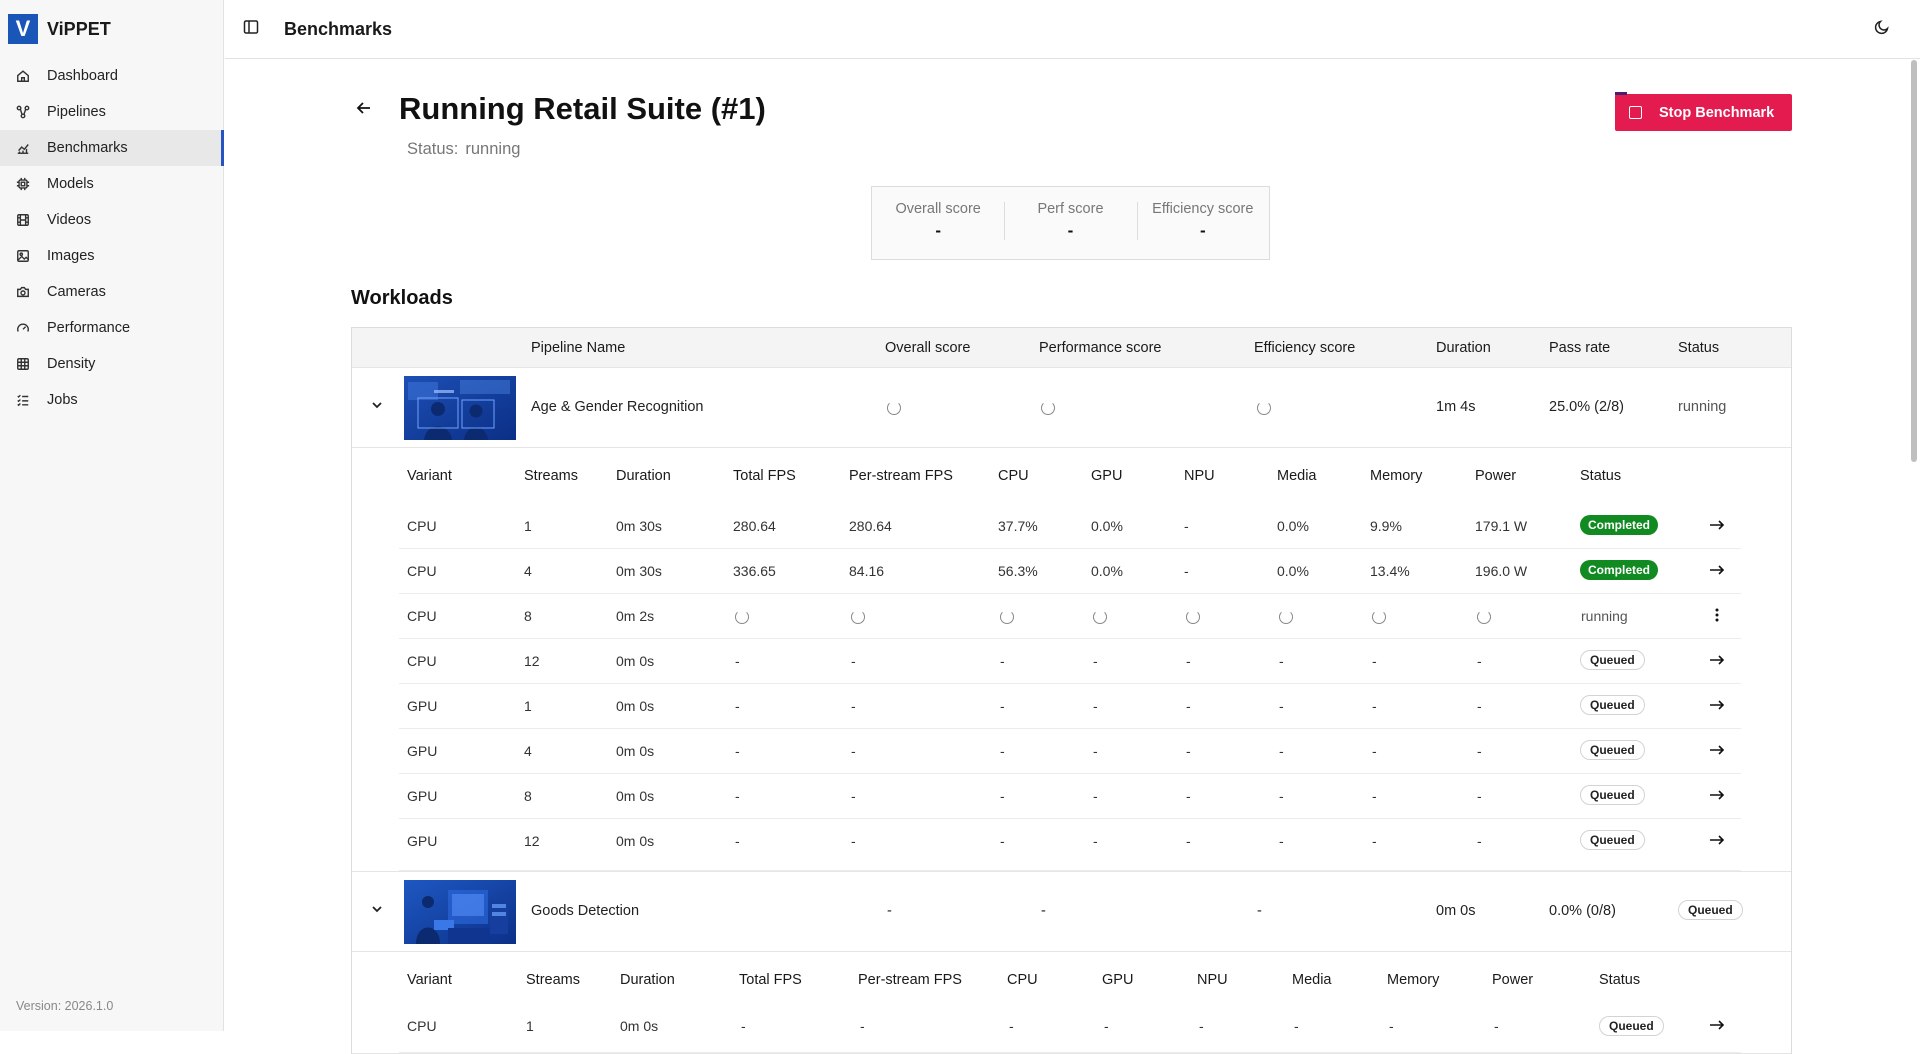 Image resolution: width=1920 pixels, height=1054 pixels. I want to click on page-title: Benchmarks, so click(338, 28).